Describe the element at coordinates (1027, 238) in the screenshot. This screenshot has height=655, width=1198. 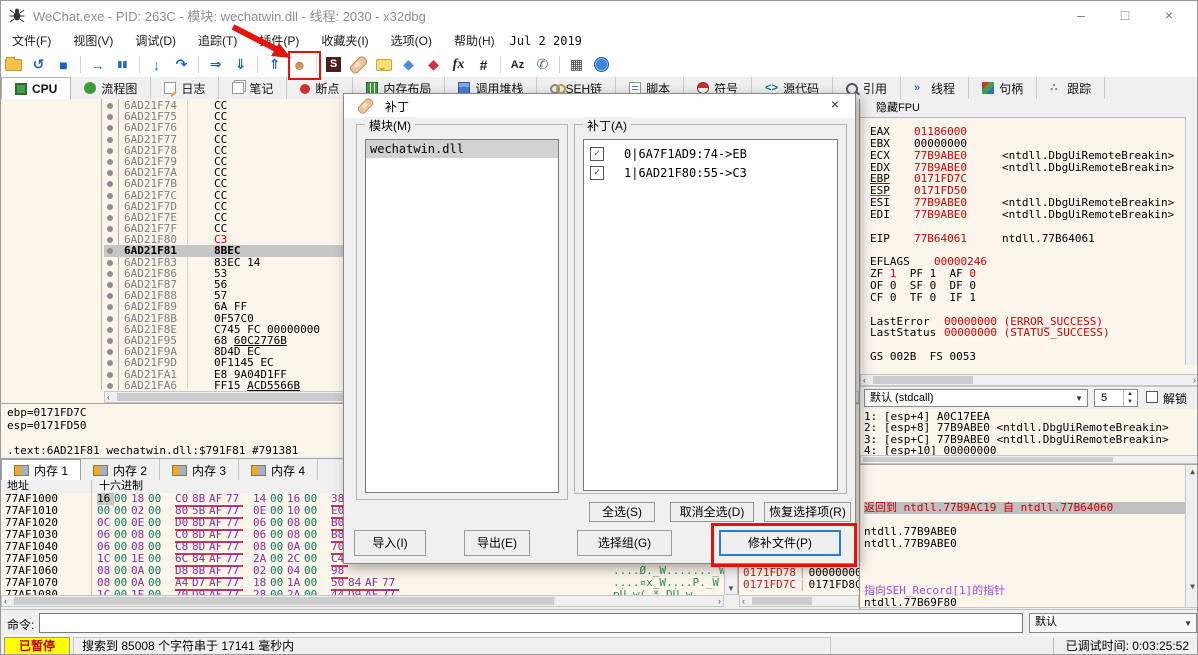
I see `register-row: EIP 77B64061 ntdll.77B64061` at that location.